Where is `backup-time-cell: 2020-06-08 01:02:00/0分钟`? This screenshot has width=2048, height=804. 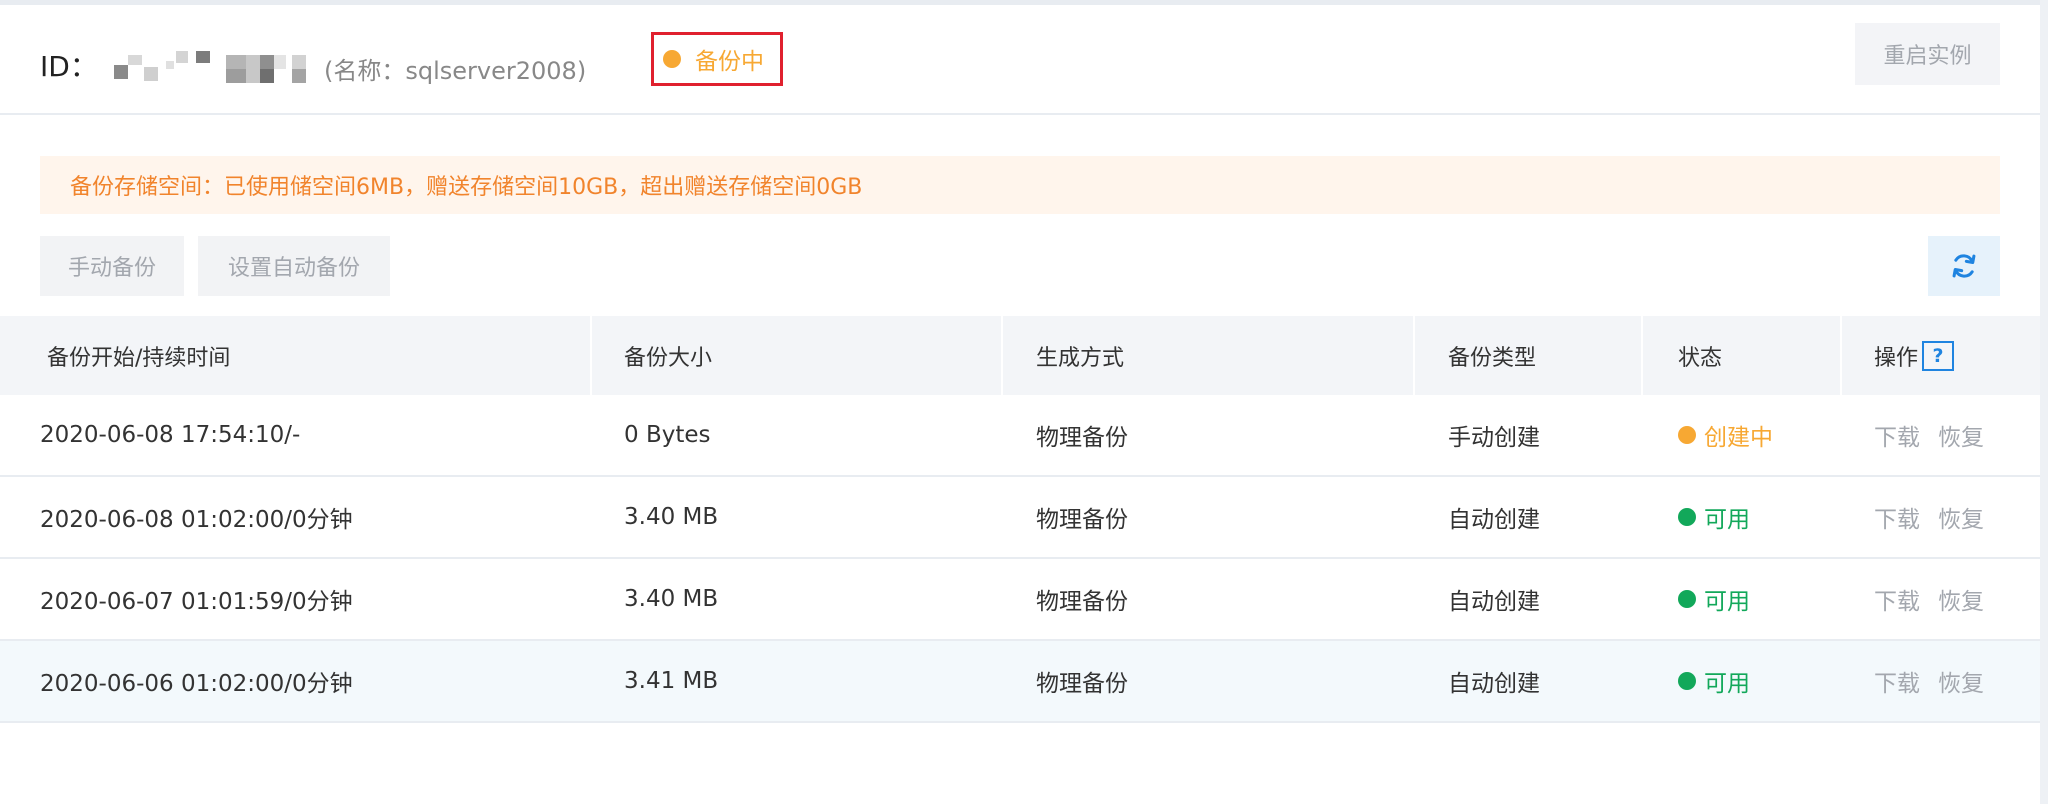 backup-time-cell: 2020-06-08 01:02:00/0分钟 is located at coordinates (196, 520).